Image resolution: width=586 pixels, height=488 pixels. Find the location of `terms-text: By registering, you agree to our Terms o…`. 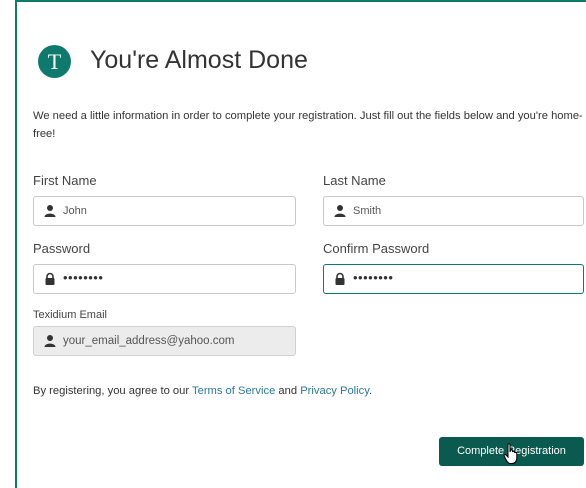

terms-text: By registering, you agree to our Terms o… is located at coordinates (202, 391).